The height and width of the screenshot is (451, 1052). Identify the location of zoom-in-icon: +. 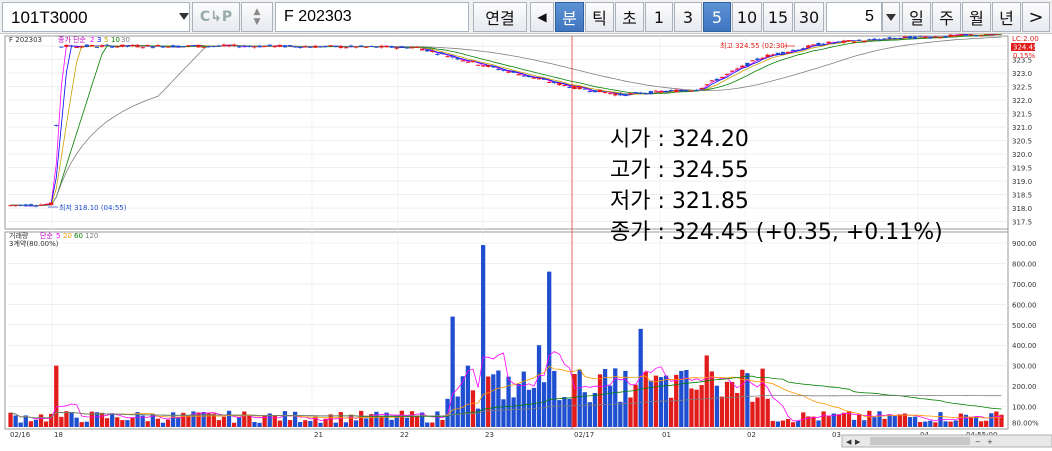
(990, 442).